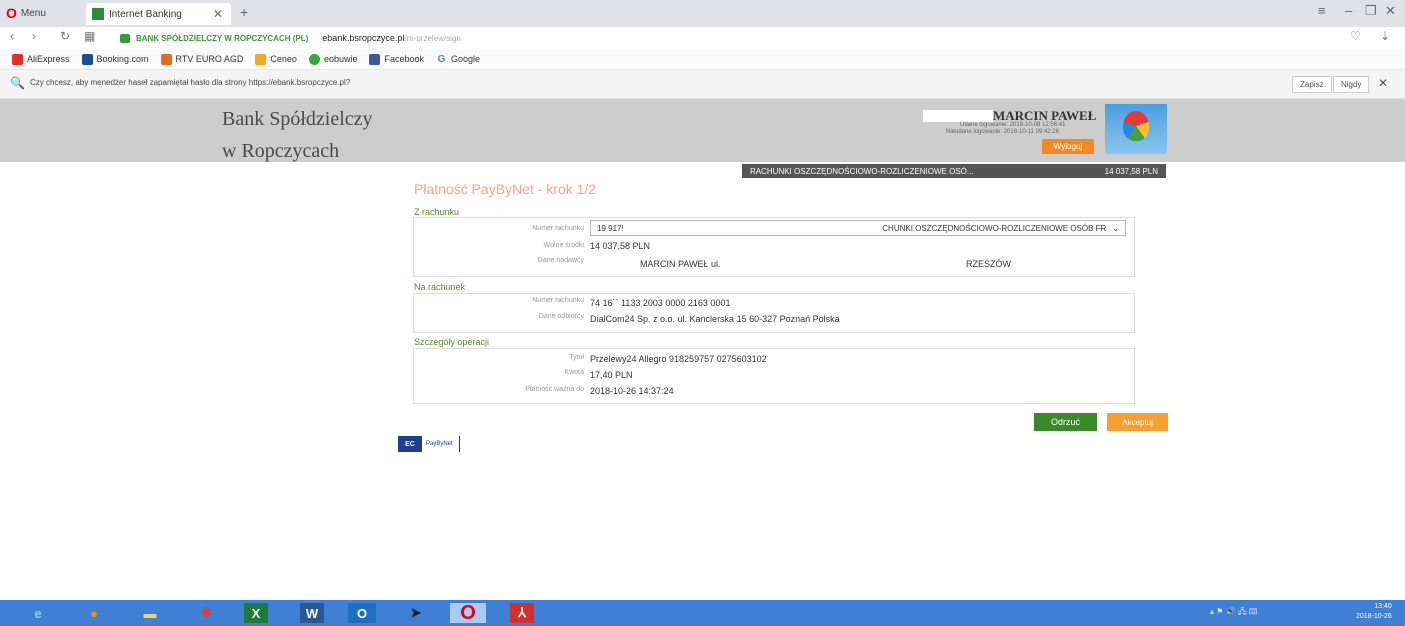  I want to click on tab-internet-banking: Internet Banking ✕, so click(158, 14).